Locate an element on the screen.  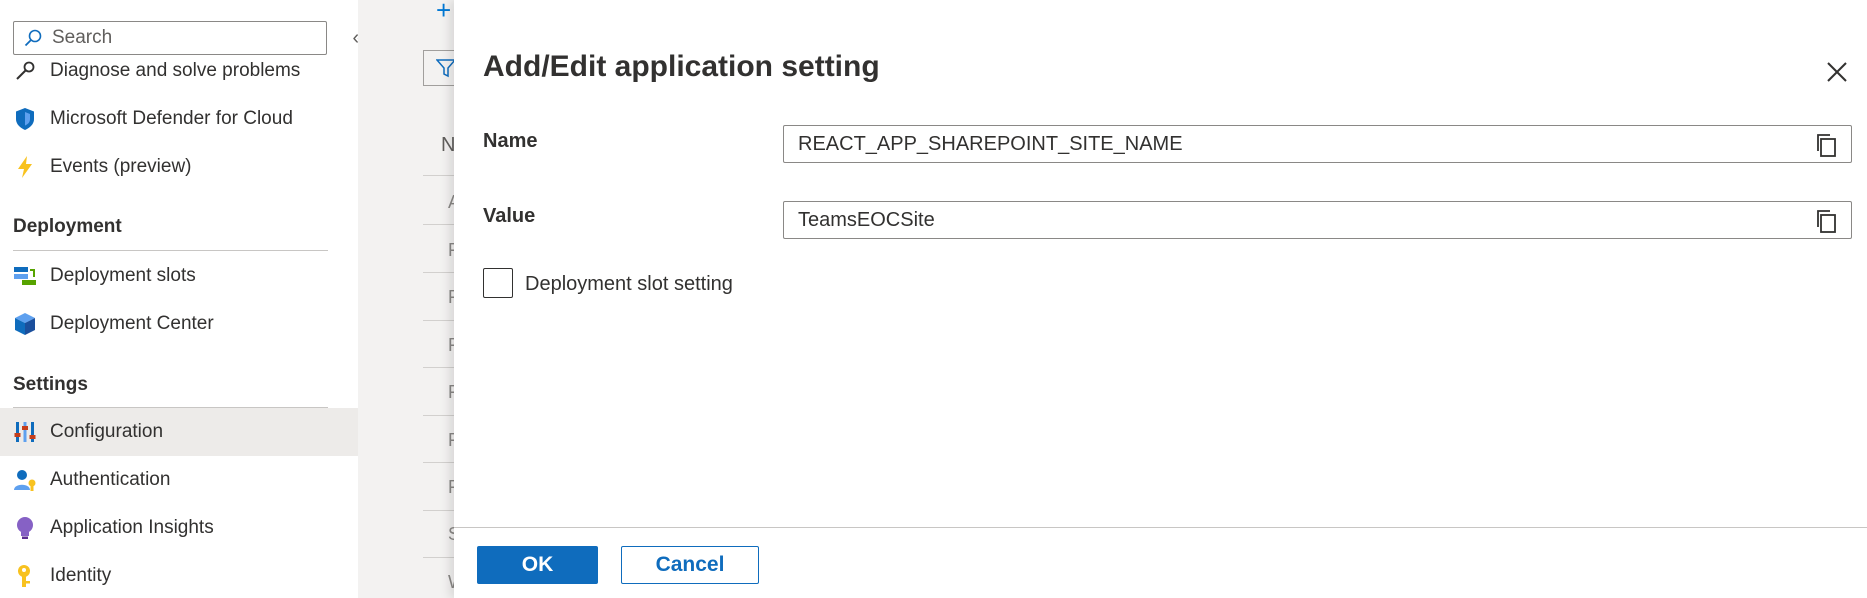
sidebar-item-application-insights: Application Insights is located at coordinates (179, 528).